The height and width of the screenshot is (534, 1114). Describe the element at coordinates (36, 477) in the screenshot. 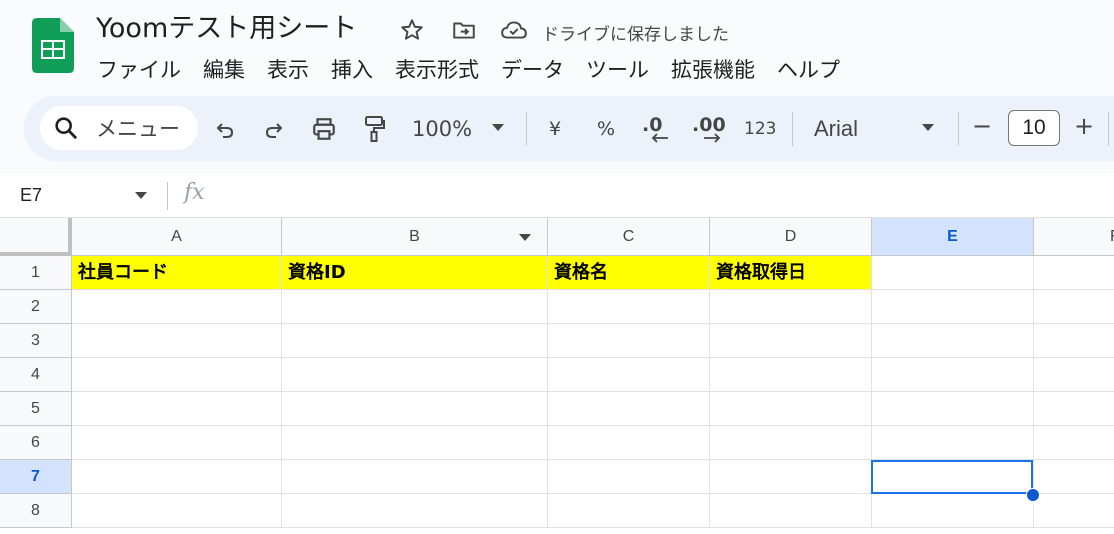

I see `row-header-7: 7` at that location.